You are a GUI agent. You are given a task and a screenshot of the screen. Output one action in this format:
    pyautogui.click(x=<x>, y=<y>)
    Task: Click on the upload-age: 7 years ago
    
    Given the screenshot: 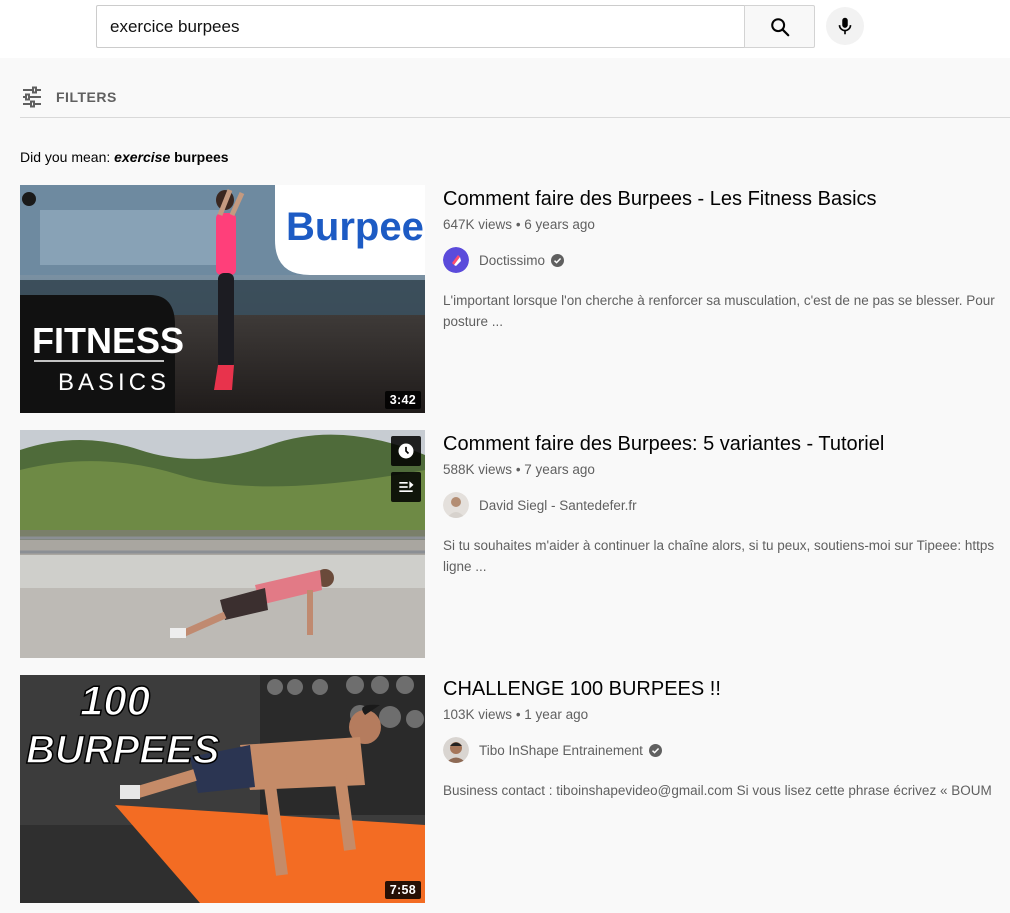 What is the action you would take?
    pyautogui.click(x=559, y=469)
    